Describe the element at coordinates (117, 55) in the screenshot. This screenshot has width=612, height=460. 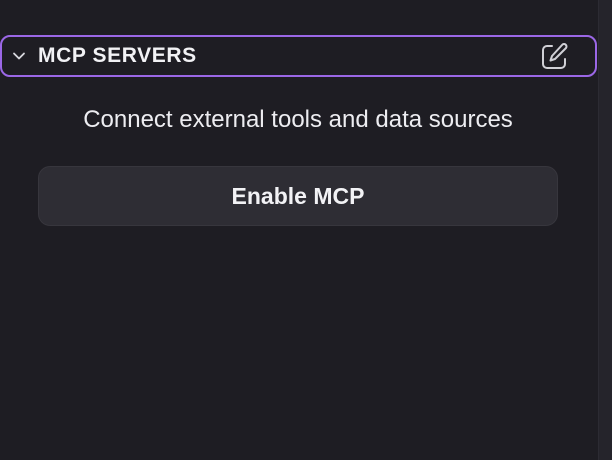
I see `section-title: MCP SERVERS` at that location.